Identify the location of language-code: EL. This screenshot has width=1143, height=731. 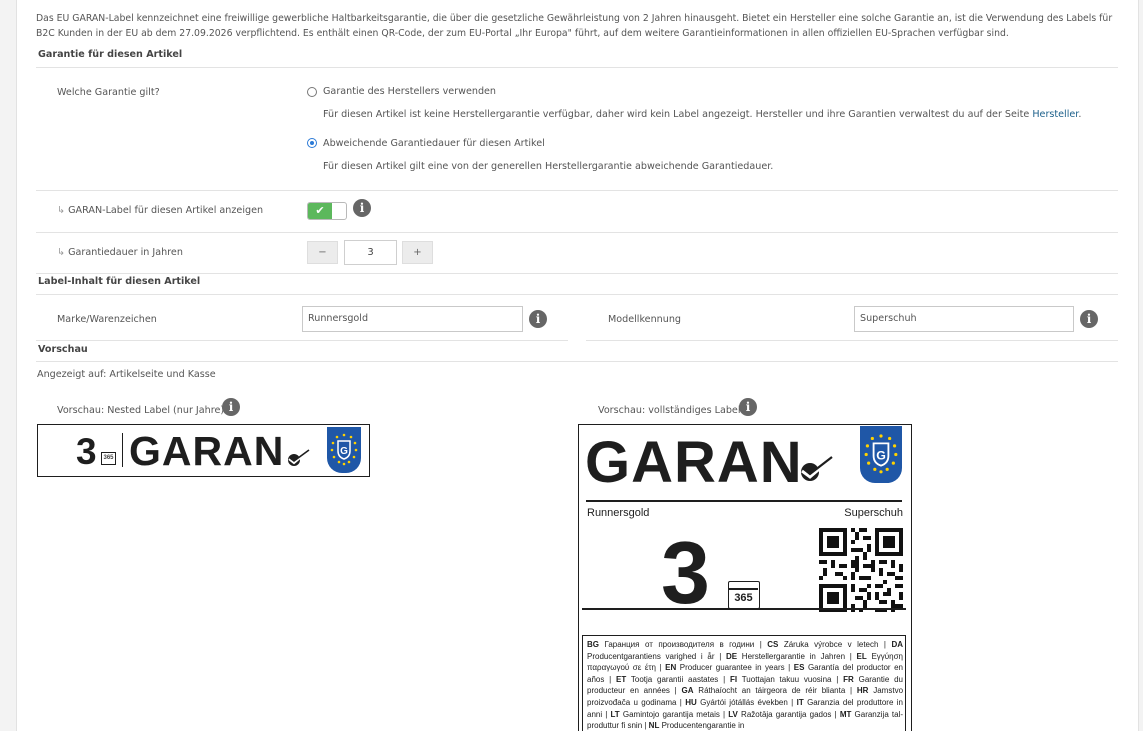
(861, 656).